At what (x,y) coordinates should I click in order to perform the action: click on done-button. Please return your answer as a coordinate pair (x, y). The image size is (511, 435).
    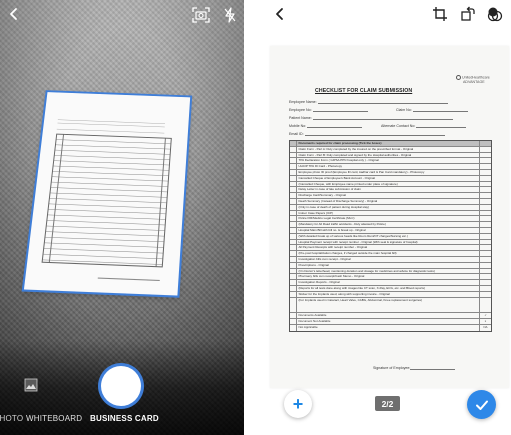
    Looking at the image, I should click on (481, 404).